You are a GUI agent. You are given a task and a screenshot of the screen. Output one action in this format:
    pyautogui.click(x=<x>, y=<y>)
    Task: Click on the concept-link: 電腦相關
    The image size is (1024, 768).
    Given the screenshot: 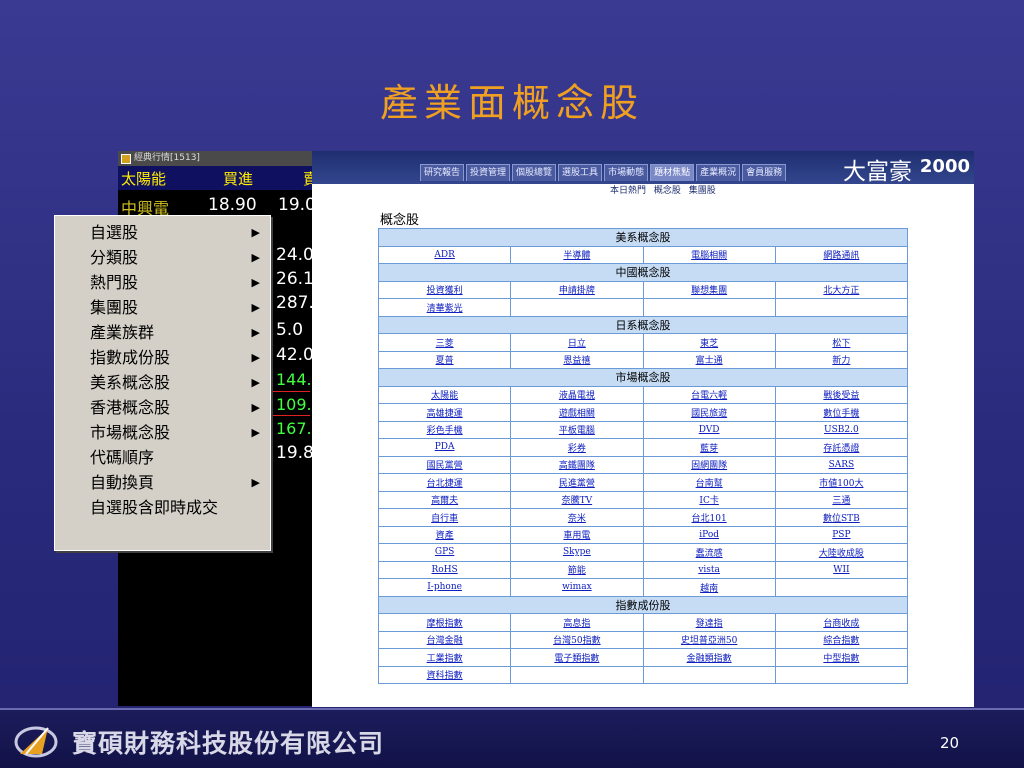 What is the action you would take?
    pyautogui.click(x=709, y=254)
    